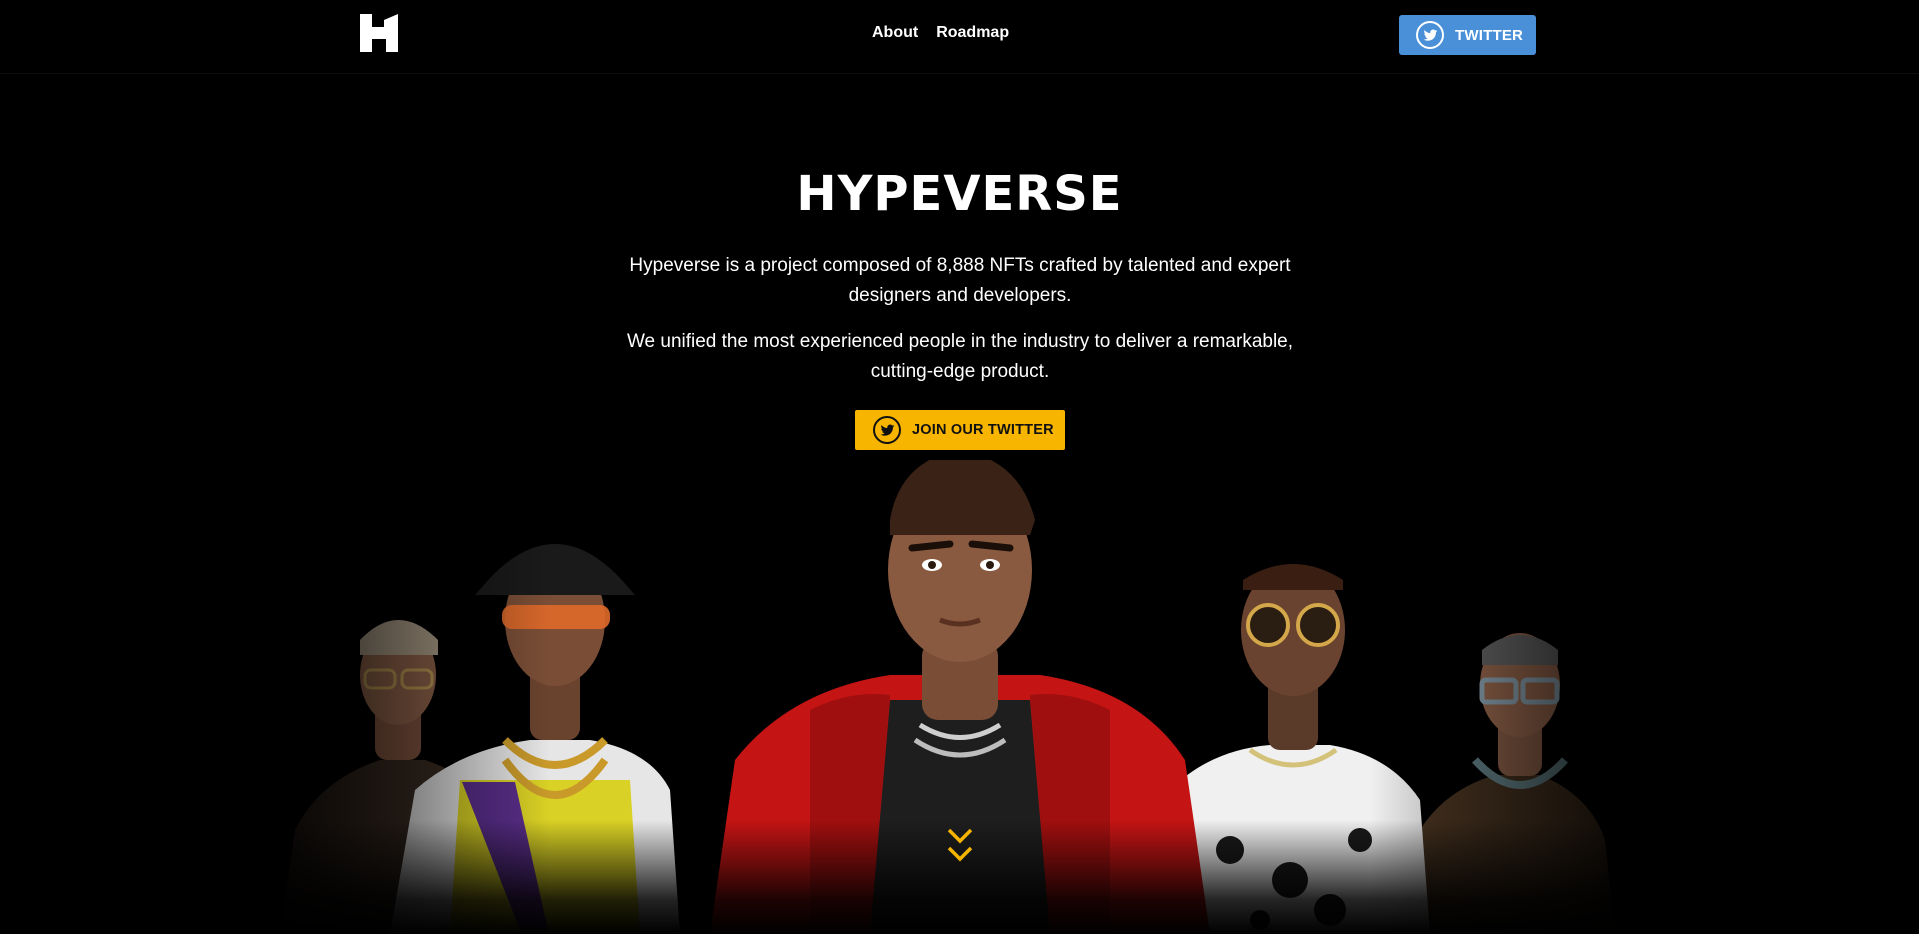 This screenshot has height=934, width=1919. What do you see at coordinates (1512, 783) in the screenshot?
I see `character-far-right` at bounding box center [1512, 783].